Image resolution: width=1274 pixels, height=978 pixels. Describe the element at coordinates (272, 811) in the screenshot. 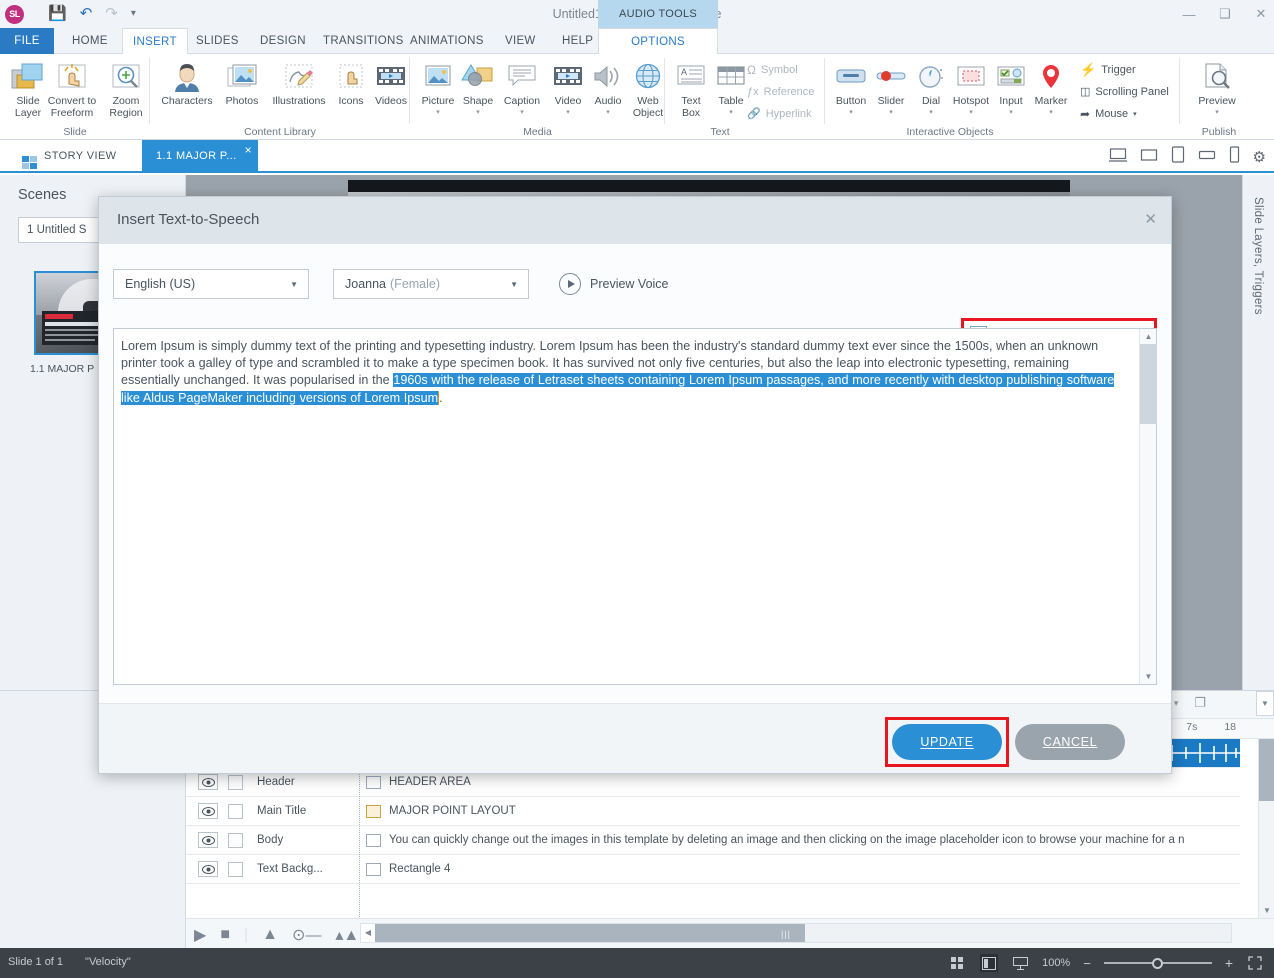

I see `table-row: Main Title` at that location.